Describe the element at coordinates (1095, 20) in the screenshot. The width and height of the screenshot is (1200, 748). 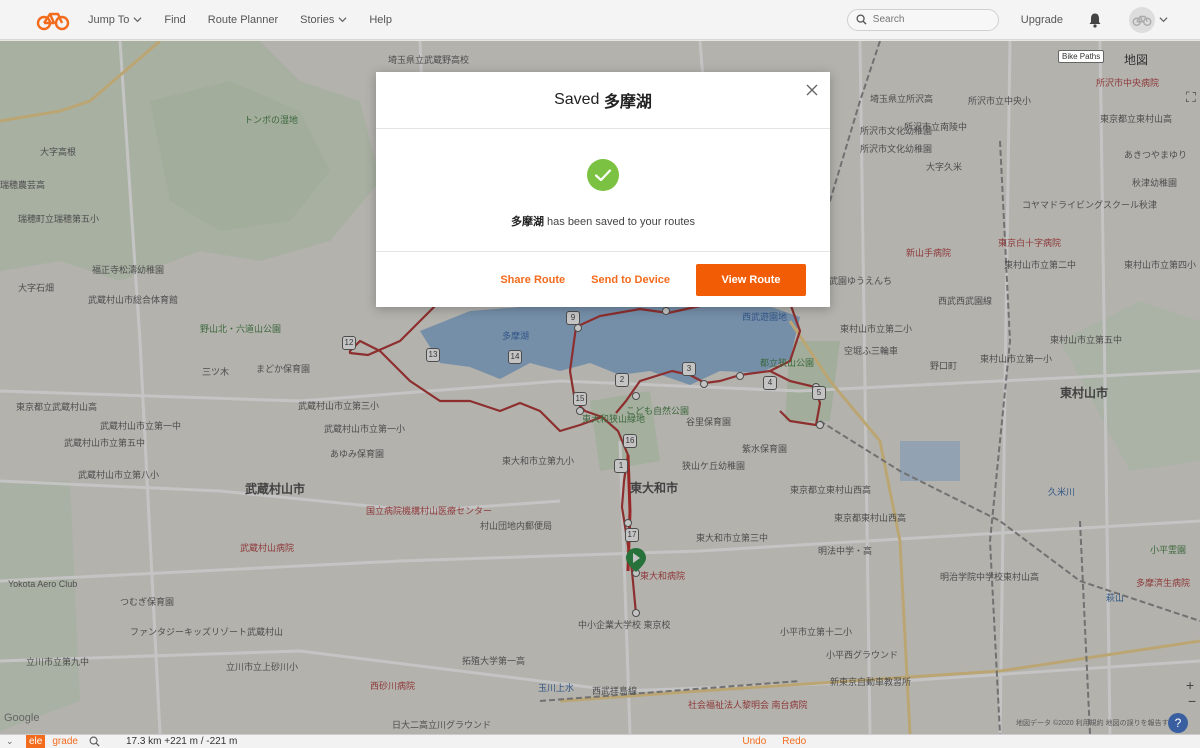
I see `bell-icon` at that location.